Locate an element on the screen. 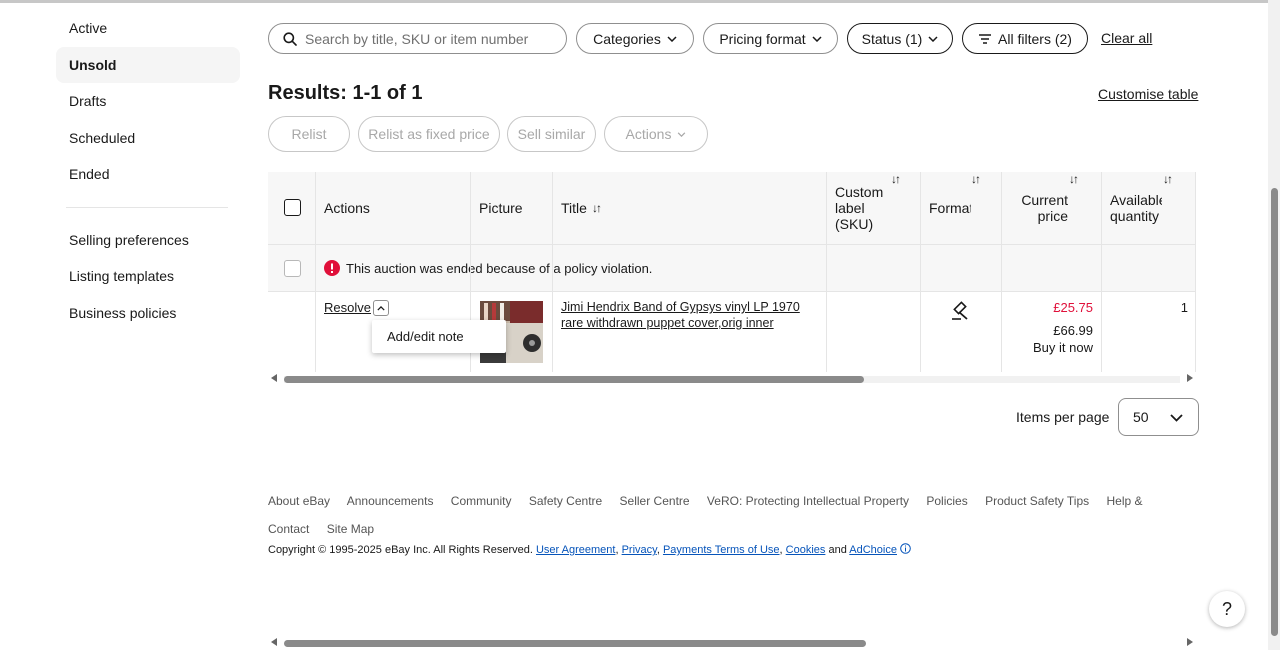 This screenshot has height=650, width=1280. chevron-up-icon is located at coordinates (381, 308).